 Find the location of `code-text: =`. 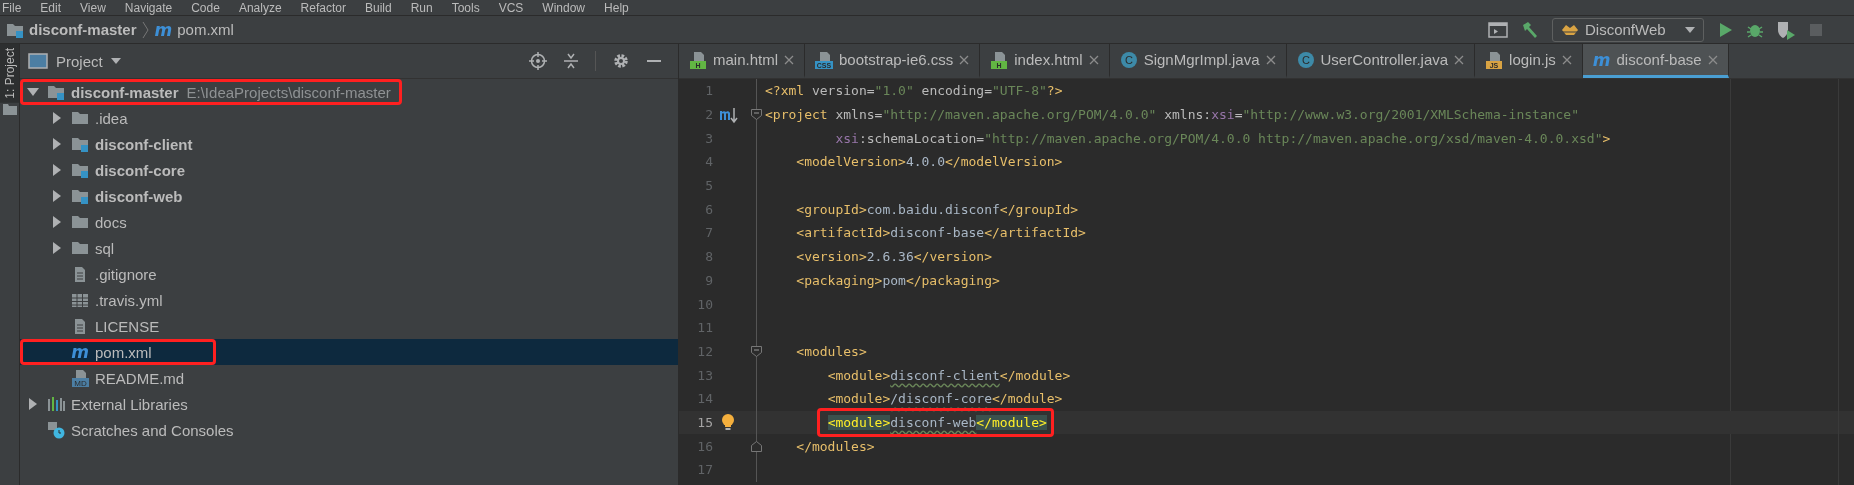

code-text: = is located at coordinates (1238, 115).